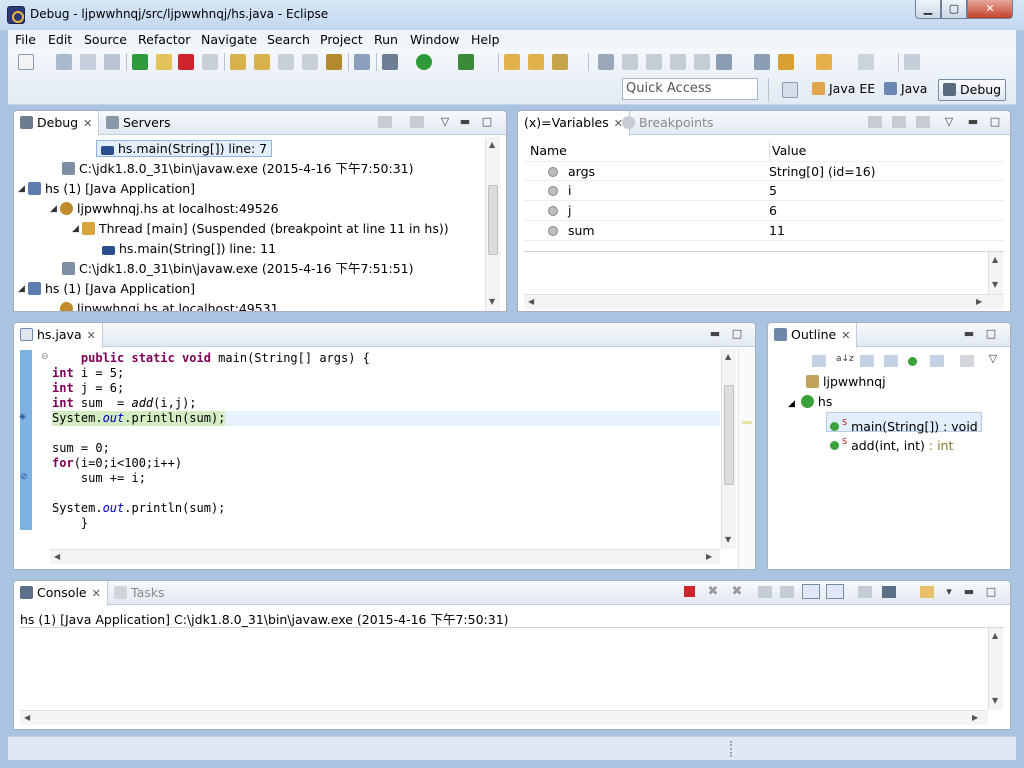  I want to click on tree-row-target-1: ◢ ljpwwhnqj.hs at localhost:49526, so click(164, 209).